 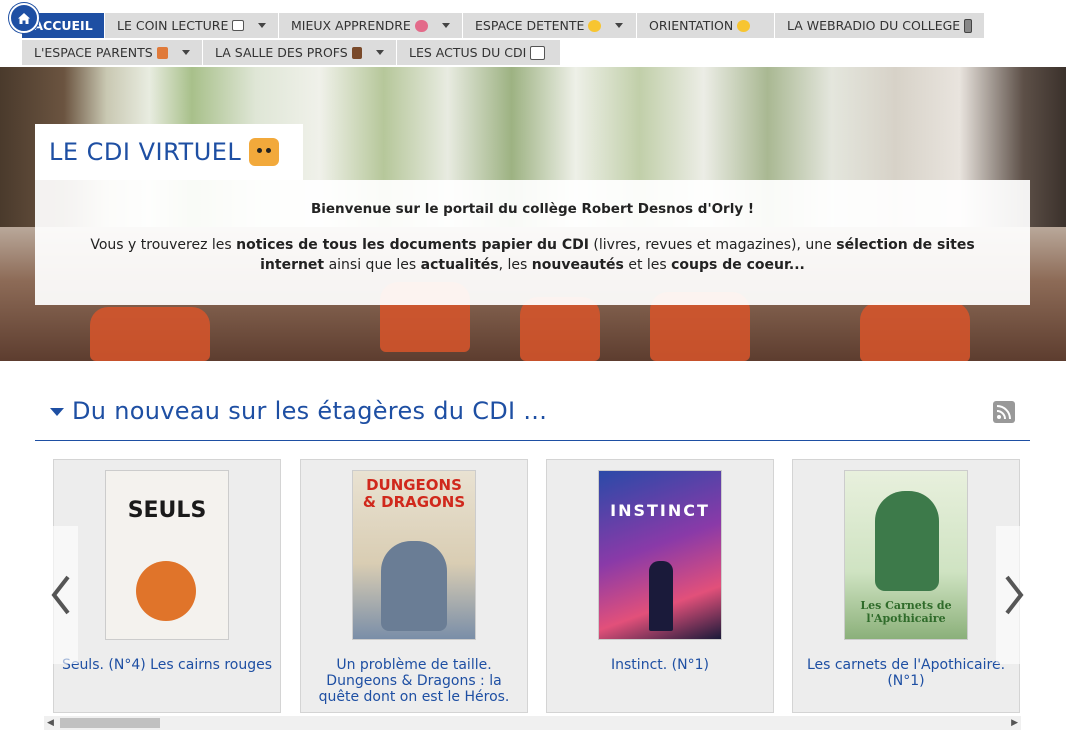 I want to click on book-cover: Les Carnets de l'Apothicaire, so click(x=906, y=555).